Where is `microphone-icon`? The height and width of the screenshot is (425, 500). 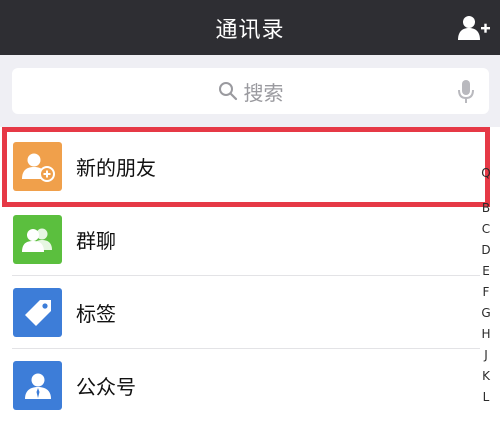 microphone-icon is located at coordinates (466, 92).